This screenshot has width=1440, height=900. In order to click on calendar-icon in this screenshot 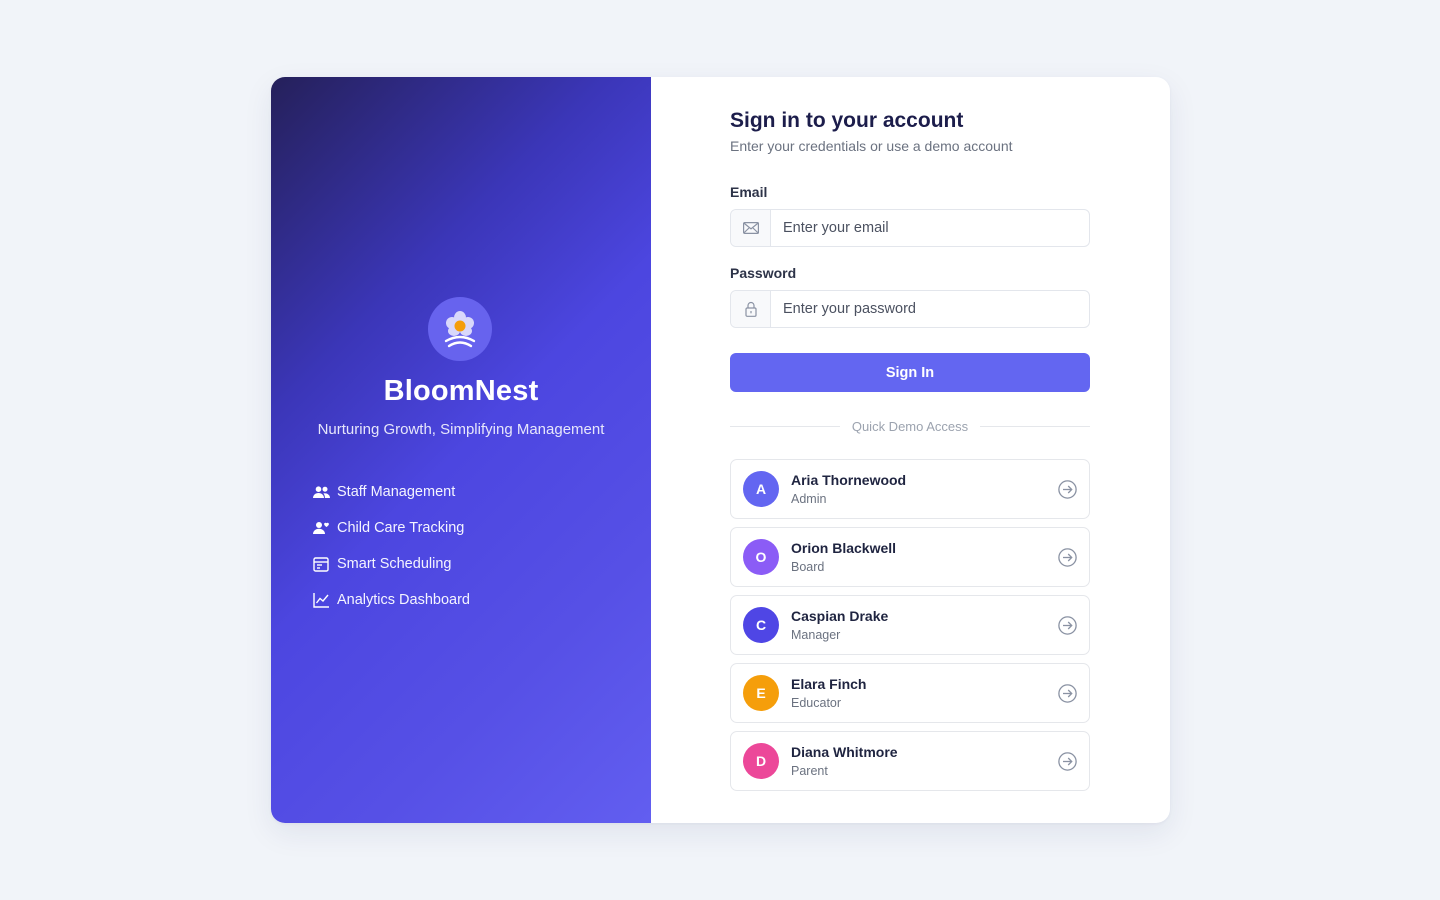, I will do `click(321, 564)`.